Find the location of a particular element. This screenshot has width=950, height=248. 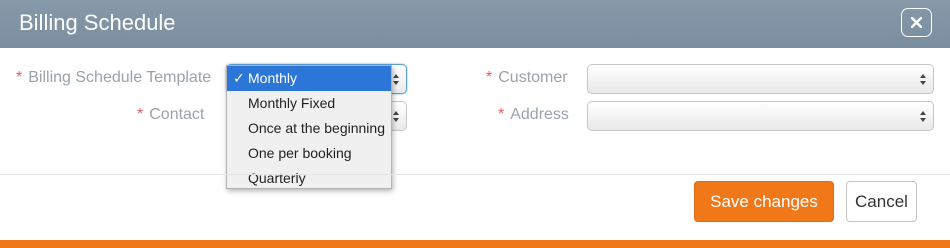

close-icon is located at coordinates (916, 22).